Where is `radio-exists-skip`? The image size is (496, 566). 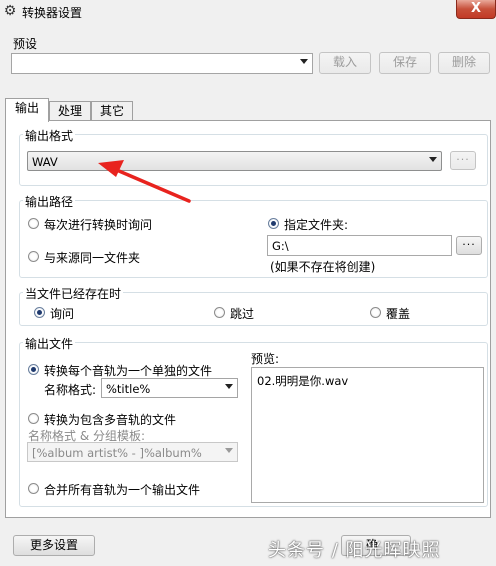
radio-exists-skip is located at coordinates (219, 312).